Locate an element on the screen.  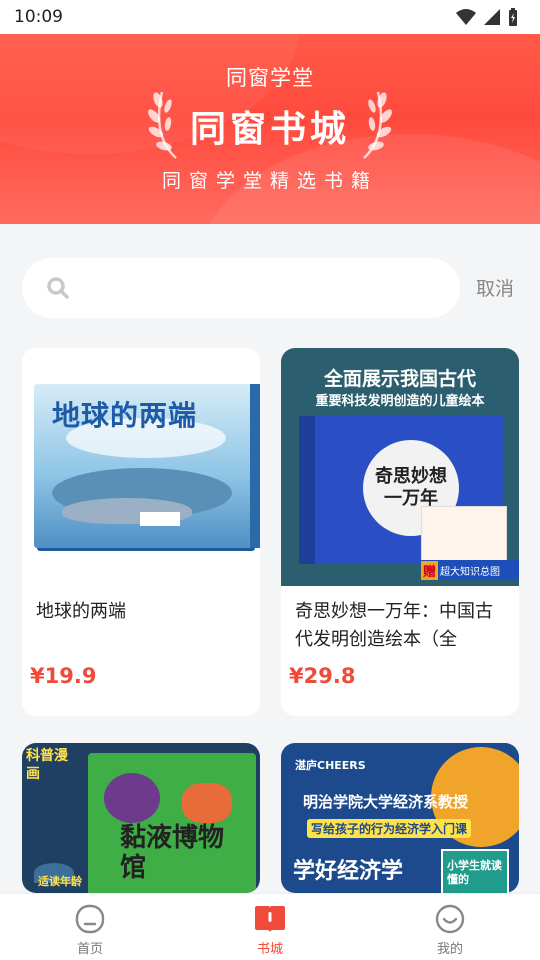
gift-badge-text: 超大知识总图 is located at coordinates (470, 572).